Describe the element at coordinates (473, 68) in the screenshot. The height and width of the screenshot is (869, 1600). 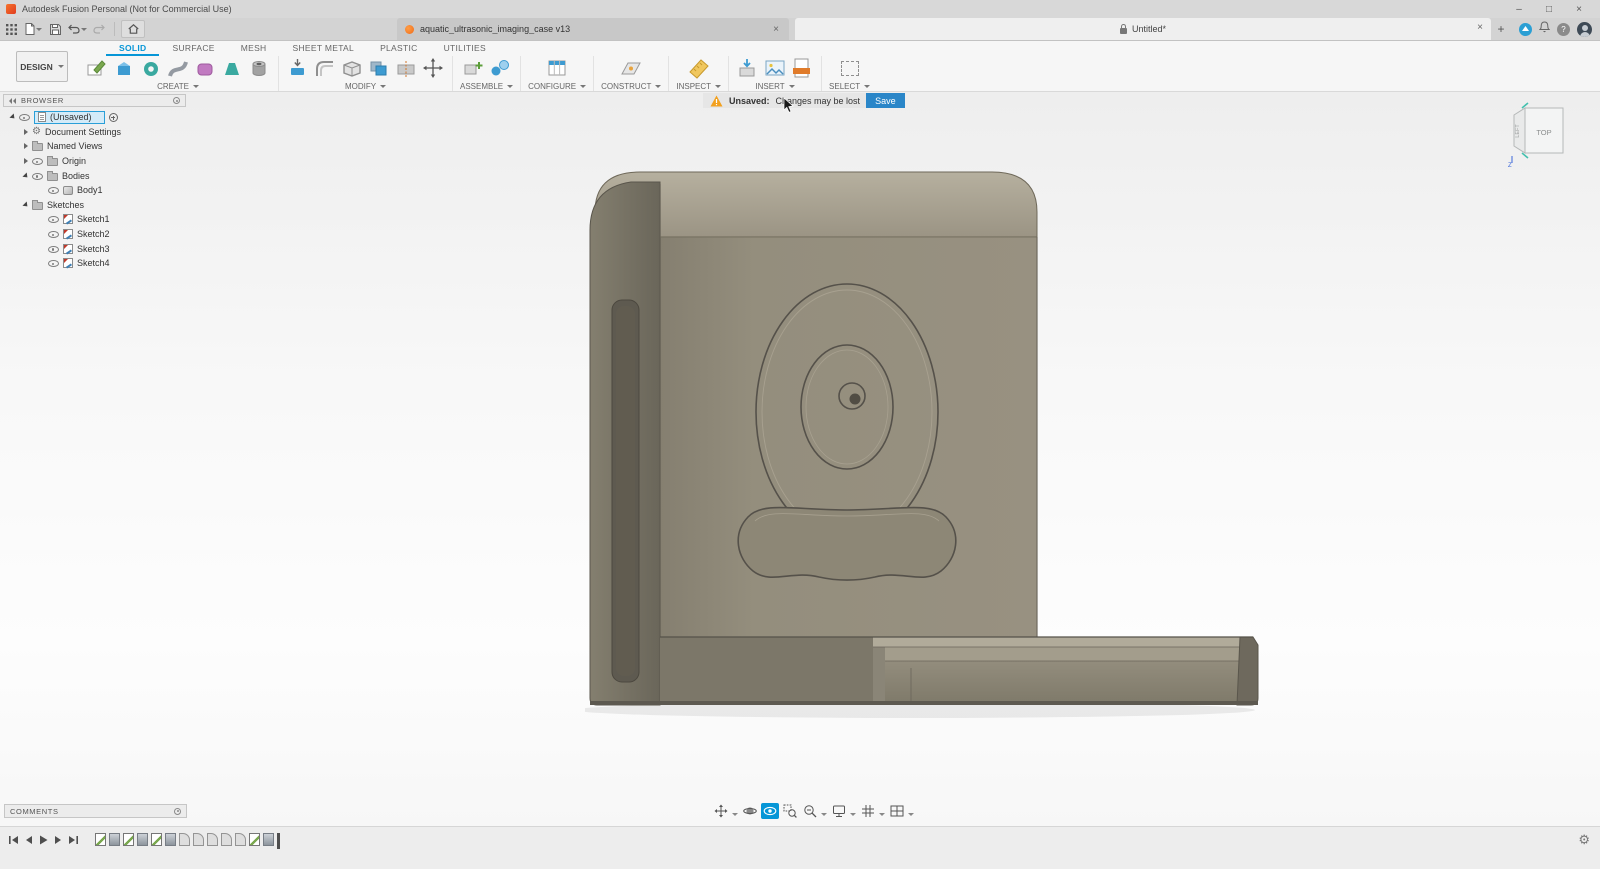
I see `new-component-button` at that location.